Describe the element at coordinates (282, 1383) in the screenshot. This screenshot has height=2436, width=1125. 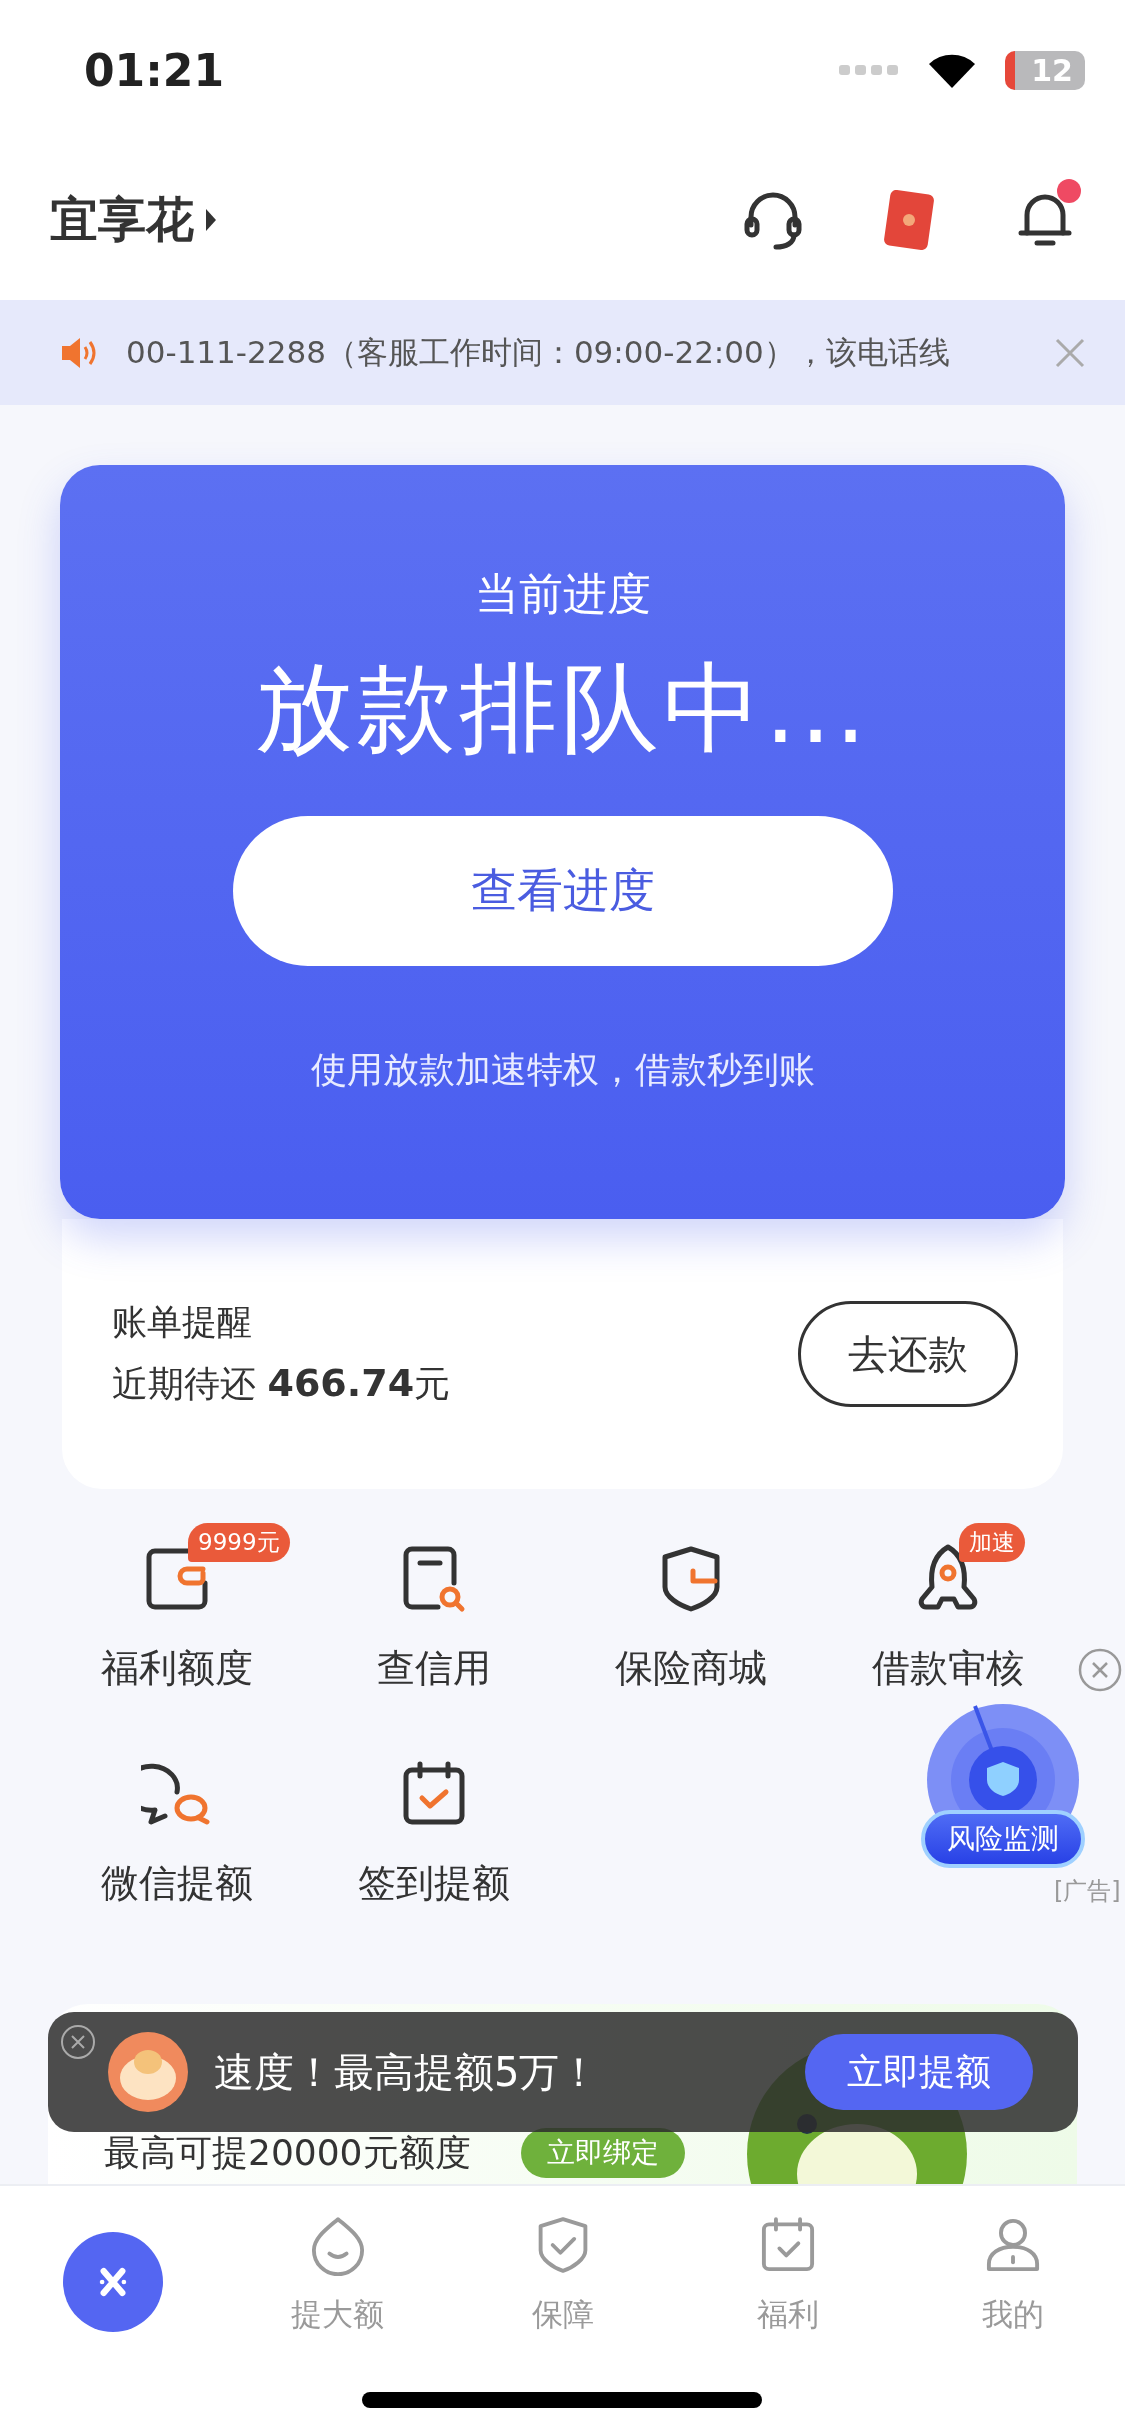
I see `bill-amount: 近期待还 466.74元` at that location.